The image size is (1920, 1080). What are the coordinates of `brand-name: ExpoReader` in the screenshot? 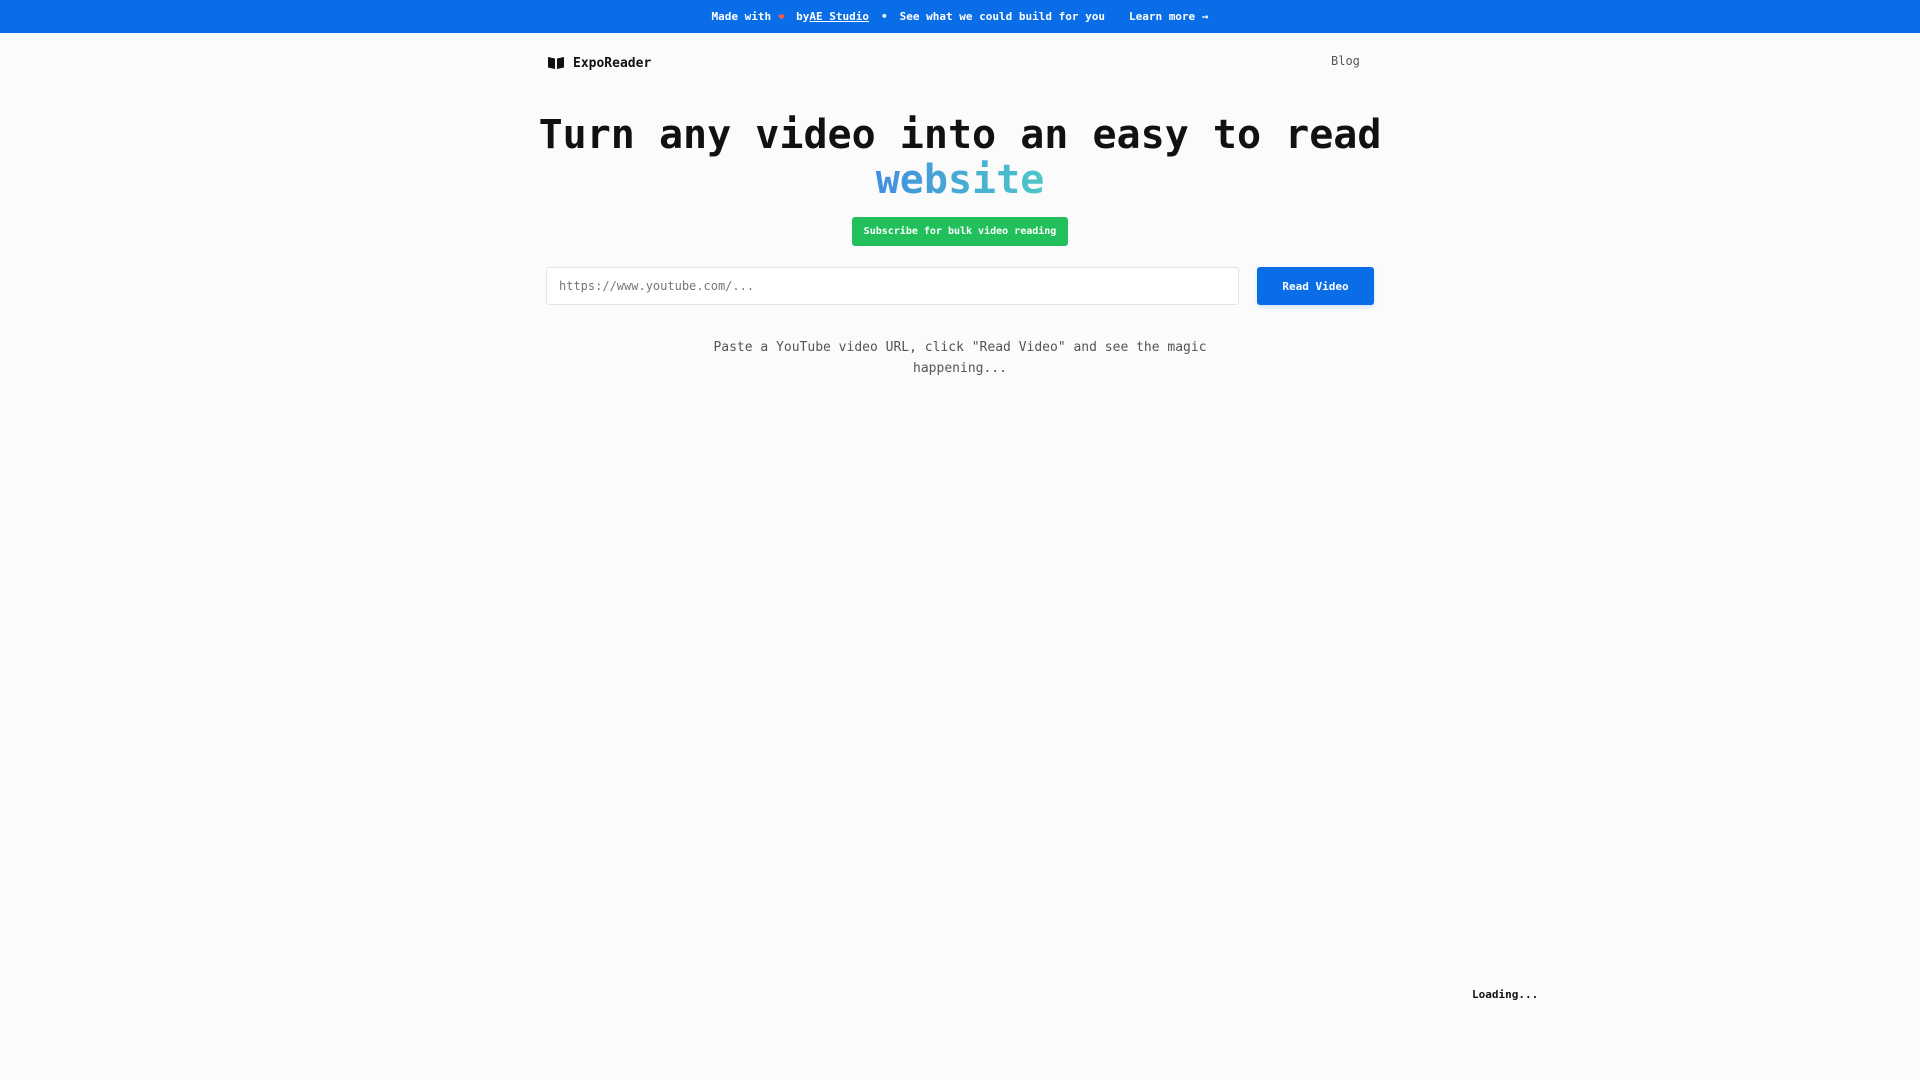 It's located at (612, 63).